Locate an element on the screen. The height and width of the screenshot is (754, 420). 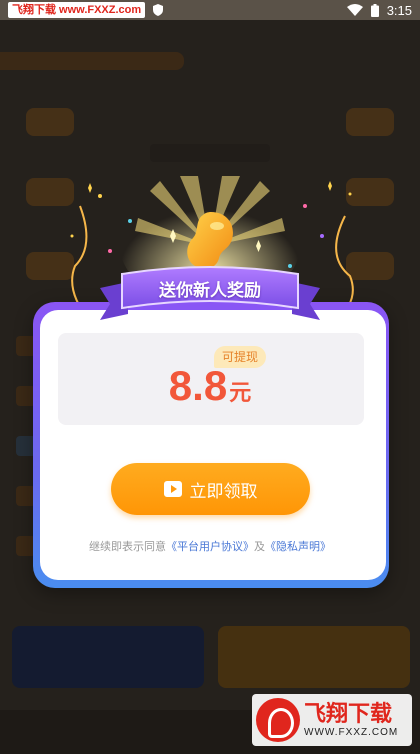
watermark-name: 飞翔下载 is located at coordinates (348, 714).